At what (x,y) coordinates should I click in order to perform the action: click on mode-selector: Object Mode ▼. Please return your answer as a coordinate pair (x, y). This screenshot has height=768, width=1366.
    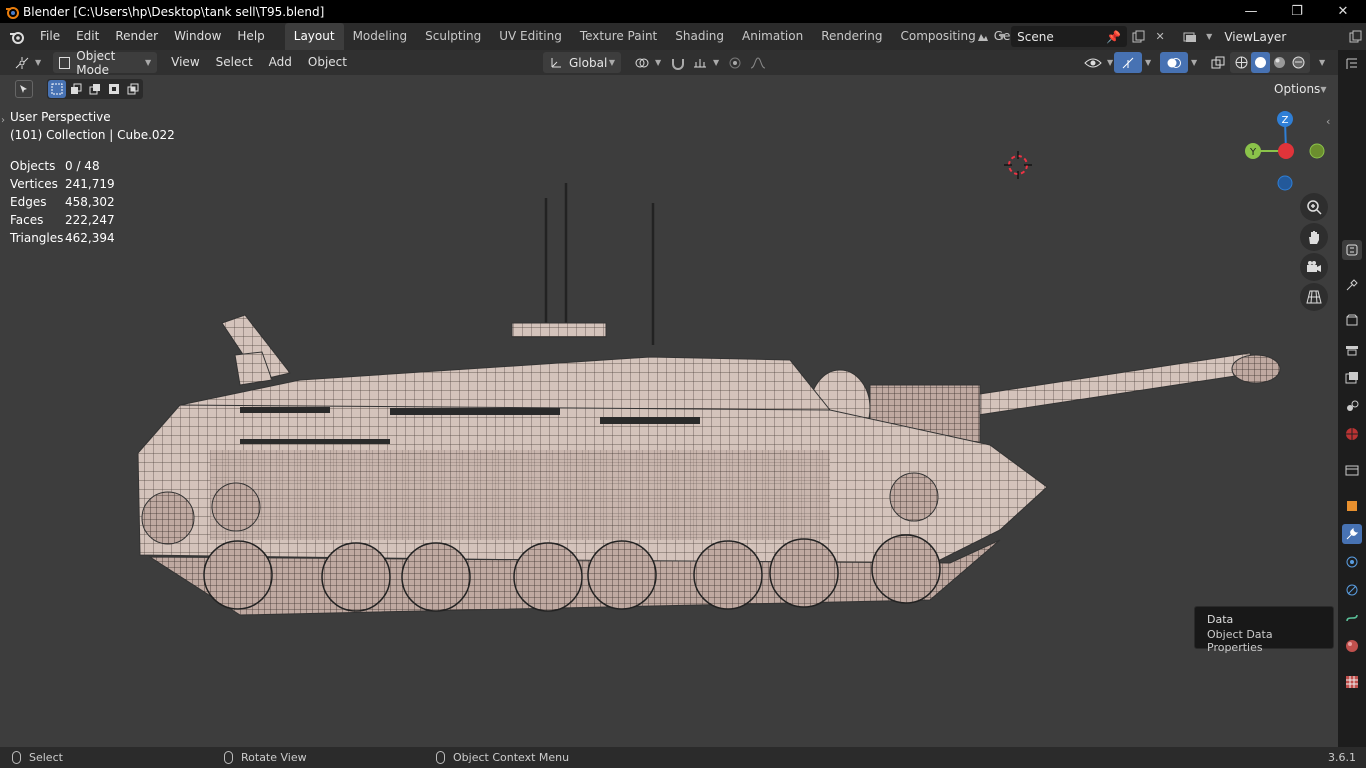
    Looking at the image, I should click on (105, 63).